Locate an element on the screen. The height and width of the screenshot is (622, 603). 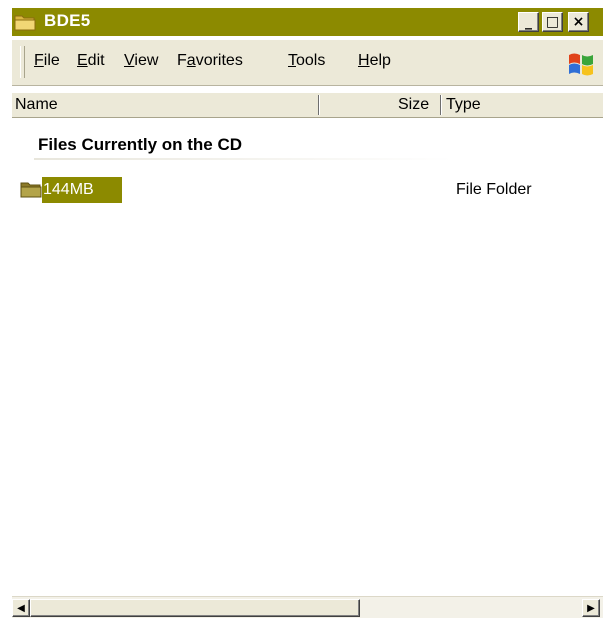
column-header-type: Type is located at coordinates (463, 105).